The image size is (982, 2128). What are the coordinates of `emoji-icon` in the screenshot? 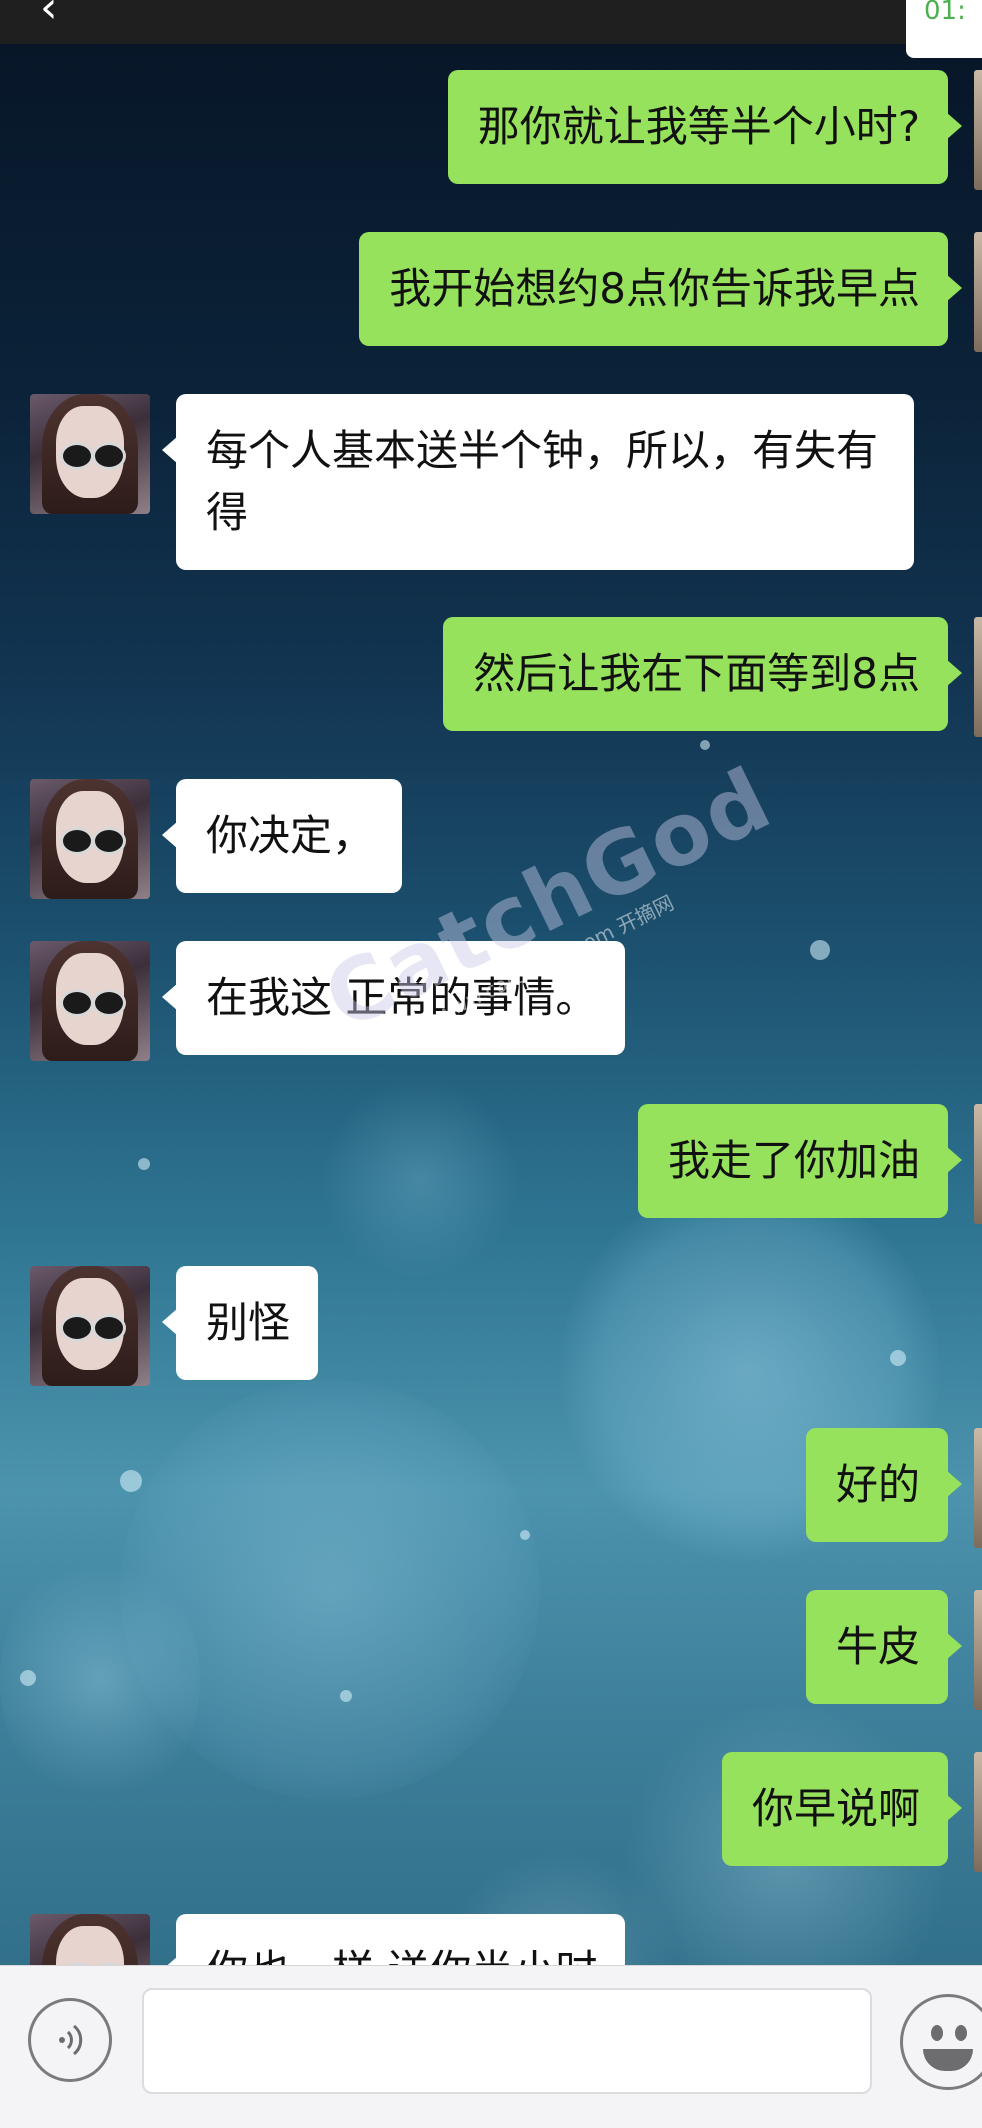 It's located at (941, 2042).